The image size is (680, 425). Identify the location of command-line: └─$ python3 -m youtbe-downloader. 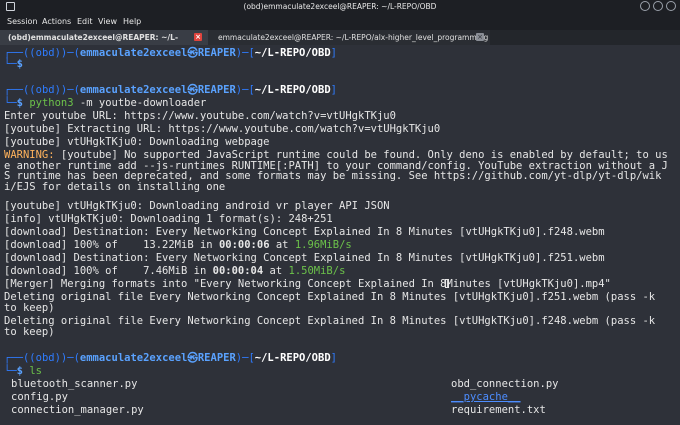
(105, 103).